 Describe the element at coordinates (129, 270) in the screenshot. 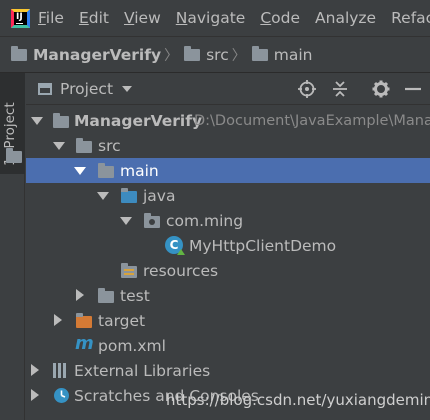

I see `resources-folder-icon` at that location.